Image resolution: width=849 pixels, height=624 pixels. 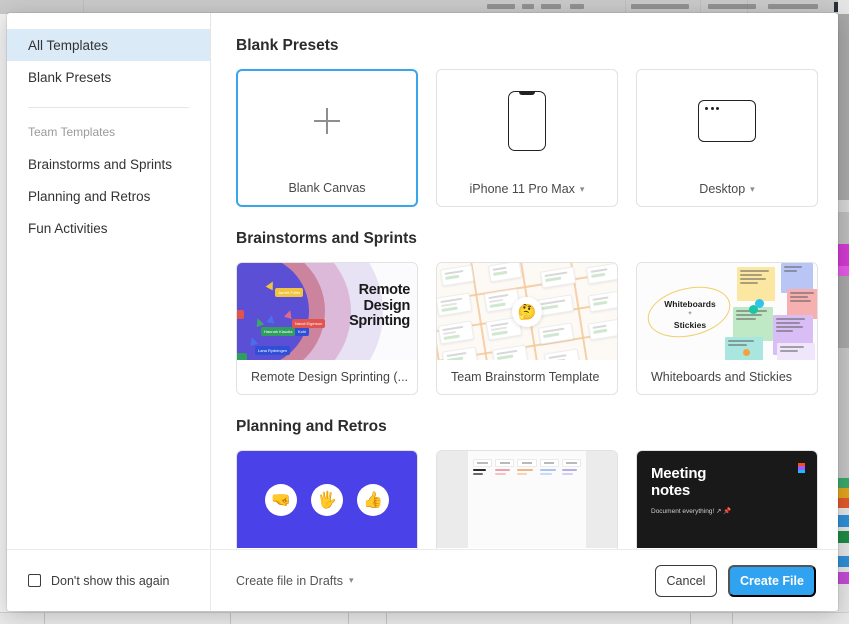 I want to click on sidebar-item-label: Planning and Retros, so click(x=89, y=196).